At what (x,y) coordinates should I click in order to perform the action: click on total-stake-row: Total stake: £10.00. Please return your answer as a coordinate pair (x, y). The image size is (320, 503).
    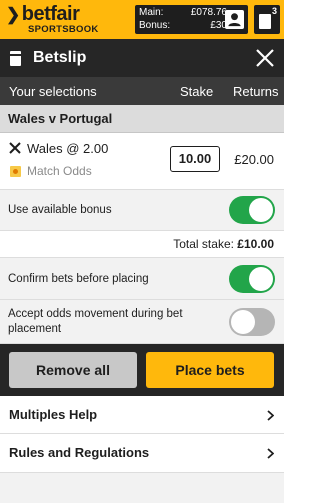
    Looking at the image, I should click on (142, 244).